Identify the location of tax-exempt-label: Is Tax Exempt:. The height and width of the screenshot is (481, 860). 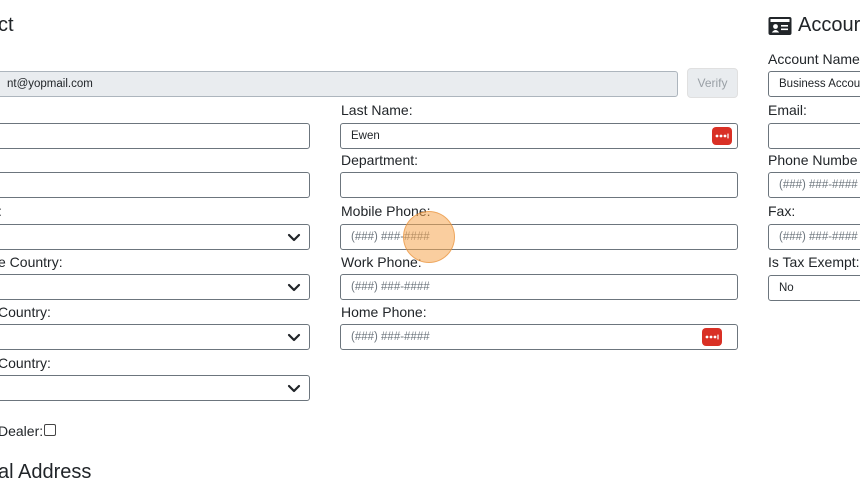
(814, 262).